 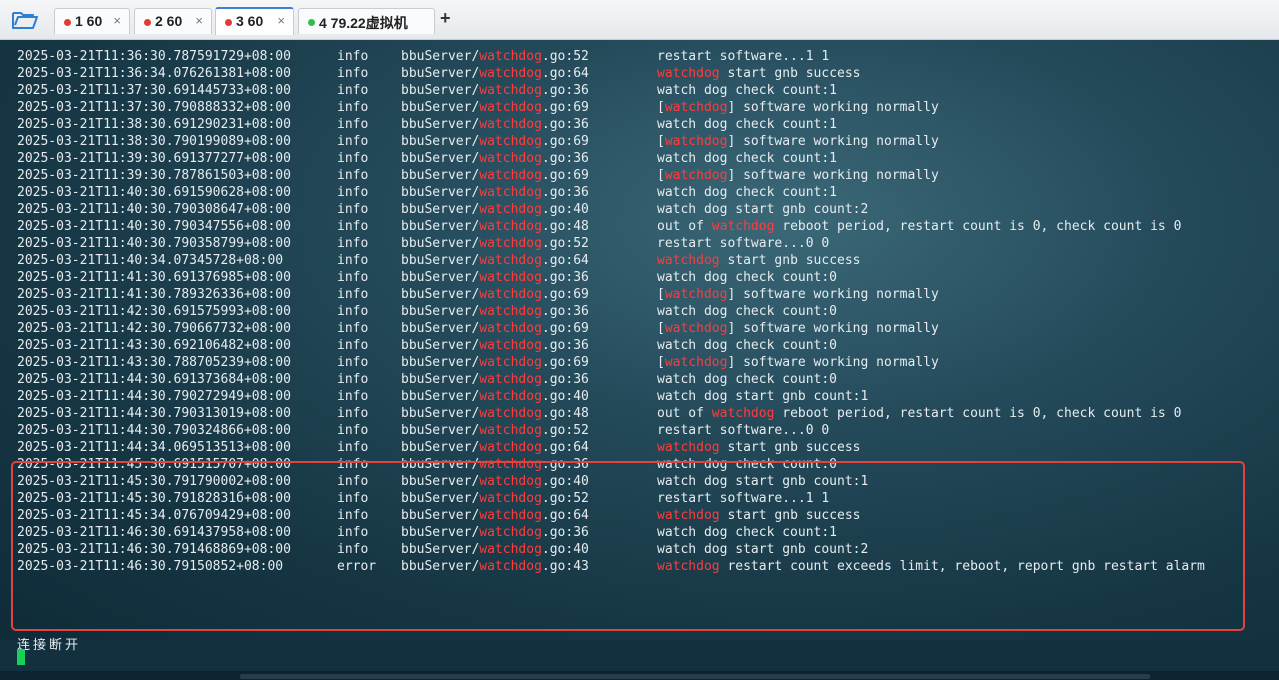 What do you see at coordinates (92, 21) in the screenshot?
I see `tab-1: 1 60 ×` at bounding box center [92, 21].